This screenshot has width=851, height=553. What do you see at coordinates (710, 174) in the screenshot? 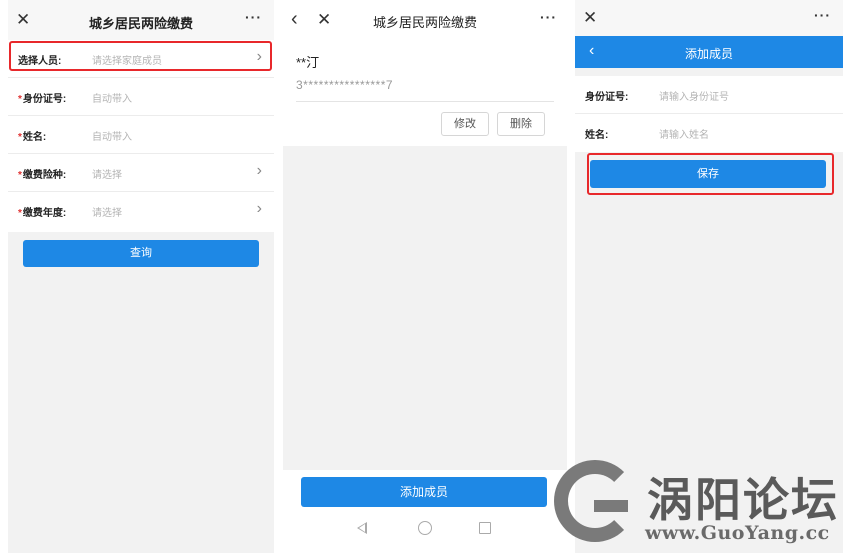
I see `highlight-save-button` at bounding box center [710, 174].